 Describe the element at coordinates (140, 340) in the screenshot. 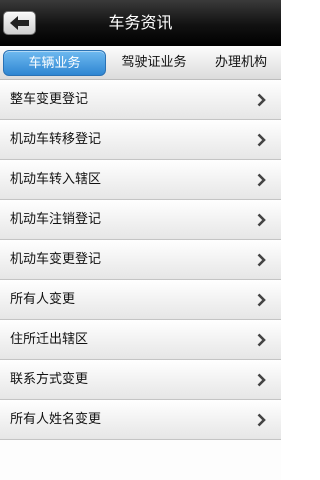

I see `list-item: 住所迁出辖区` at that location.